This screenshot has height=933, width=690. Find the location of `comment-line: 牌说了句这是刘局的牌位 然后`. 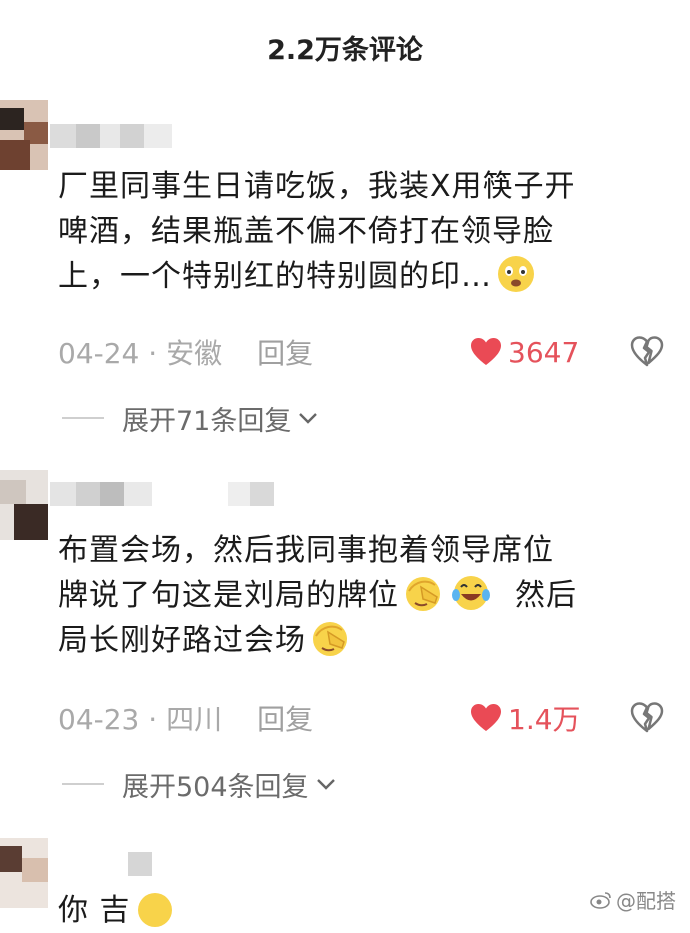

comment-line: 牌说了句这是刘局的牌位 然后 is located at coordinates (363, 595).